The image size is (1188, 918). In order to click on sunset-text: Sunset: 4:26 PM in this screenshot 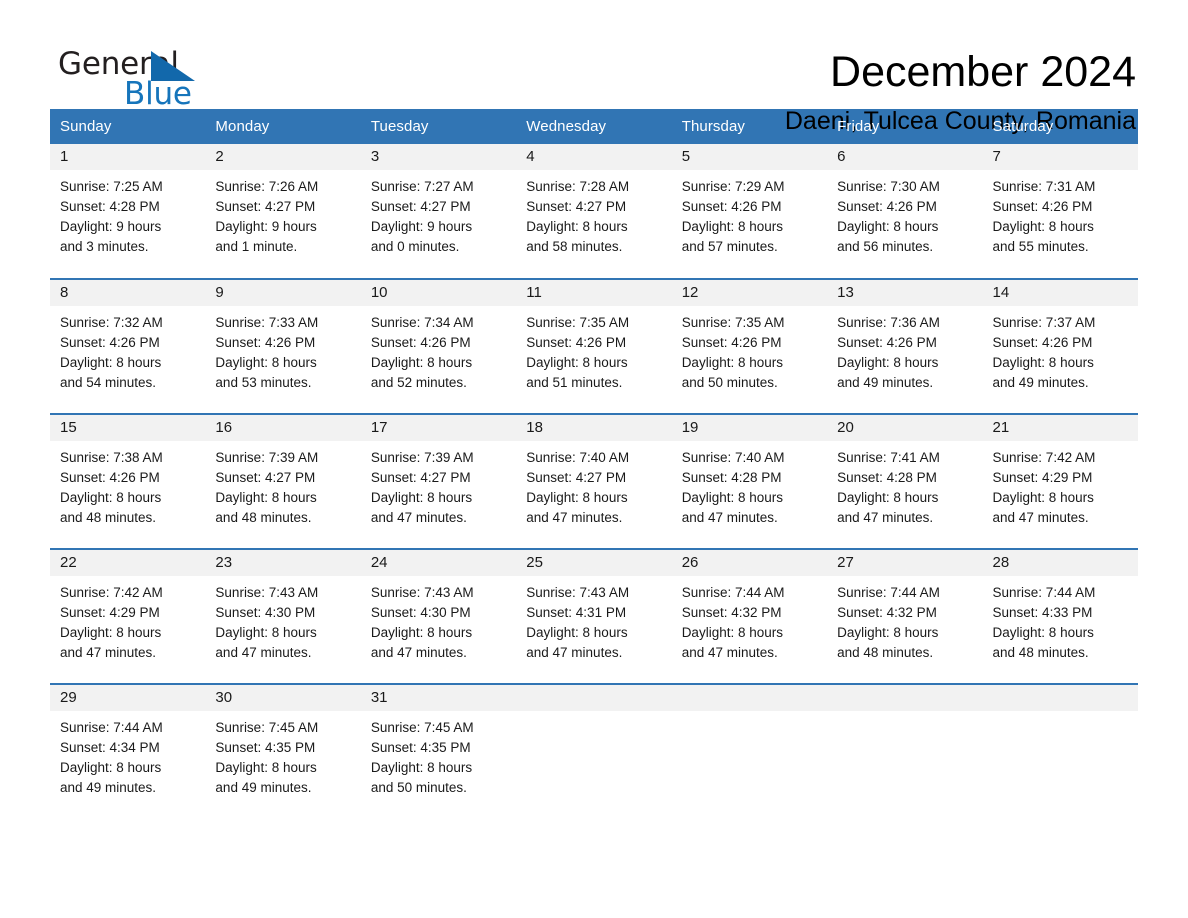, I will do `click(110, 342)`.